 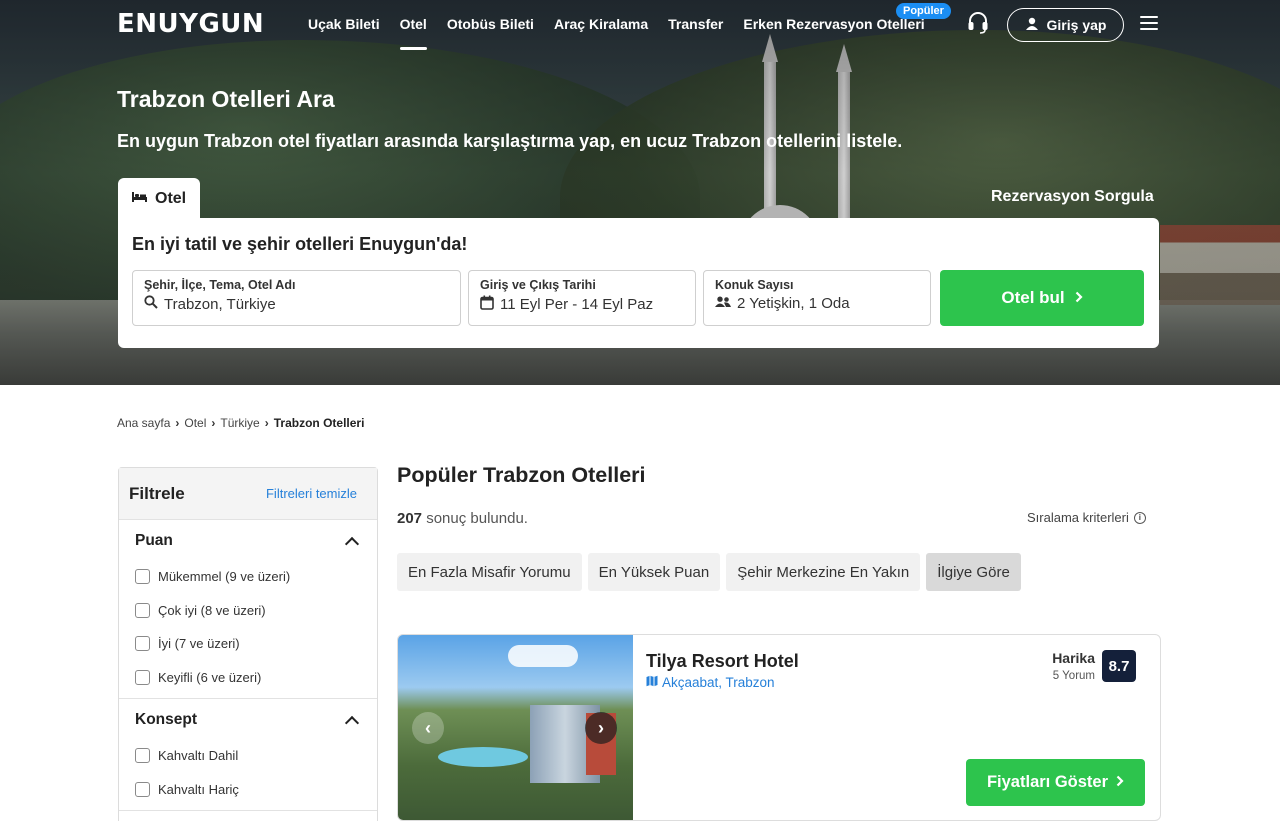 What do you see at coordinates (319, 423) in the screenshot?
I see `breadcrumb-current: Trabzon Otelleri` at bounding box center [319, 423].